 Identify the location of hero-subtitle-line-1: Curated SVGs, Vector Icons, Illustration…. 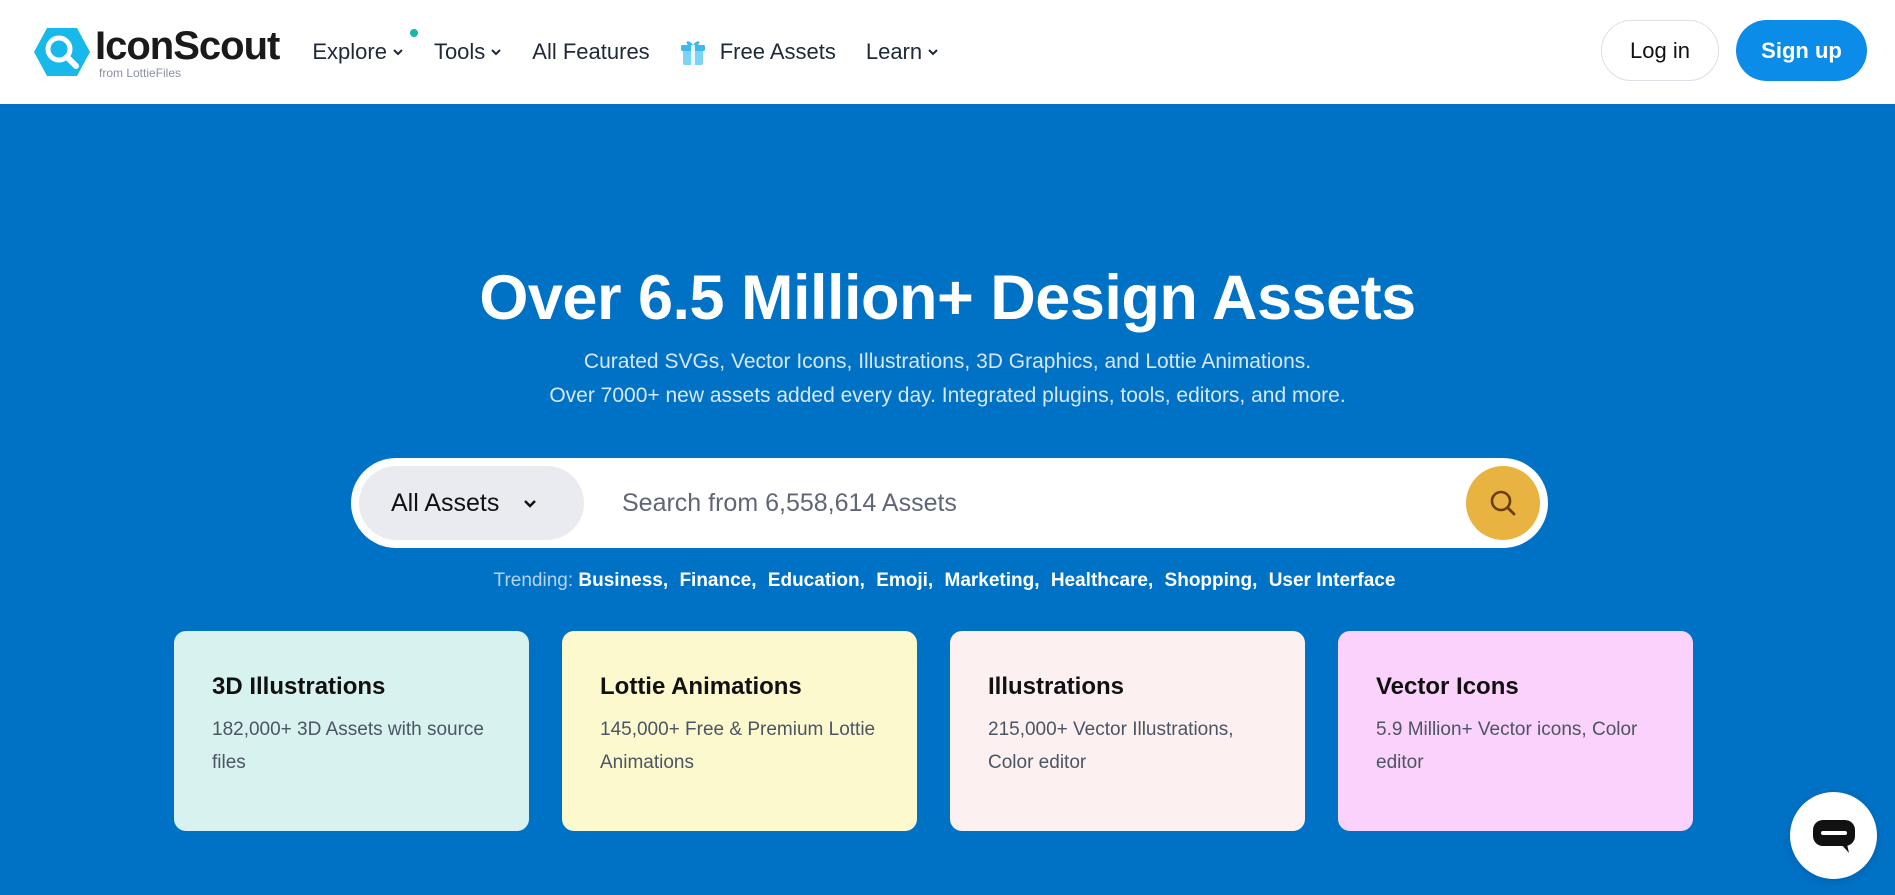
(947, 361).